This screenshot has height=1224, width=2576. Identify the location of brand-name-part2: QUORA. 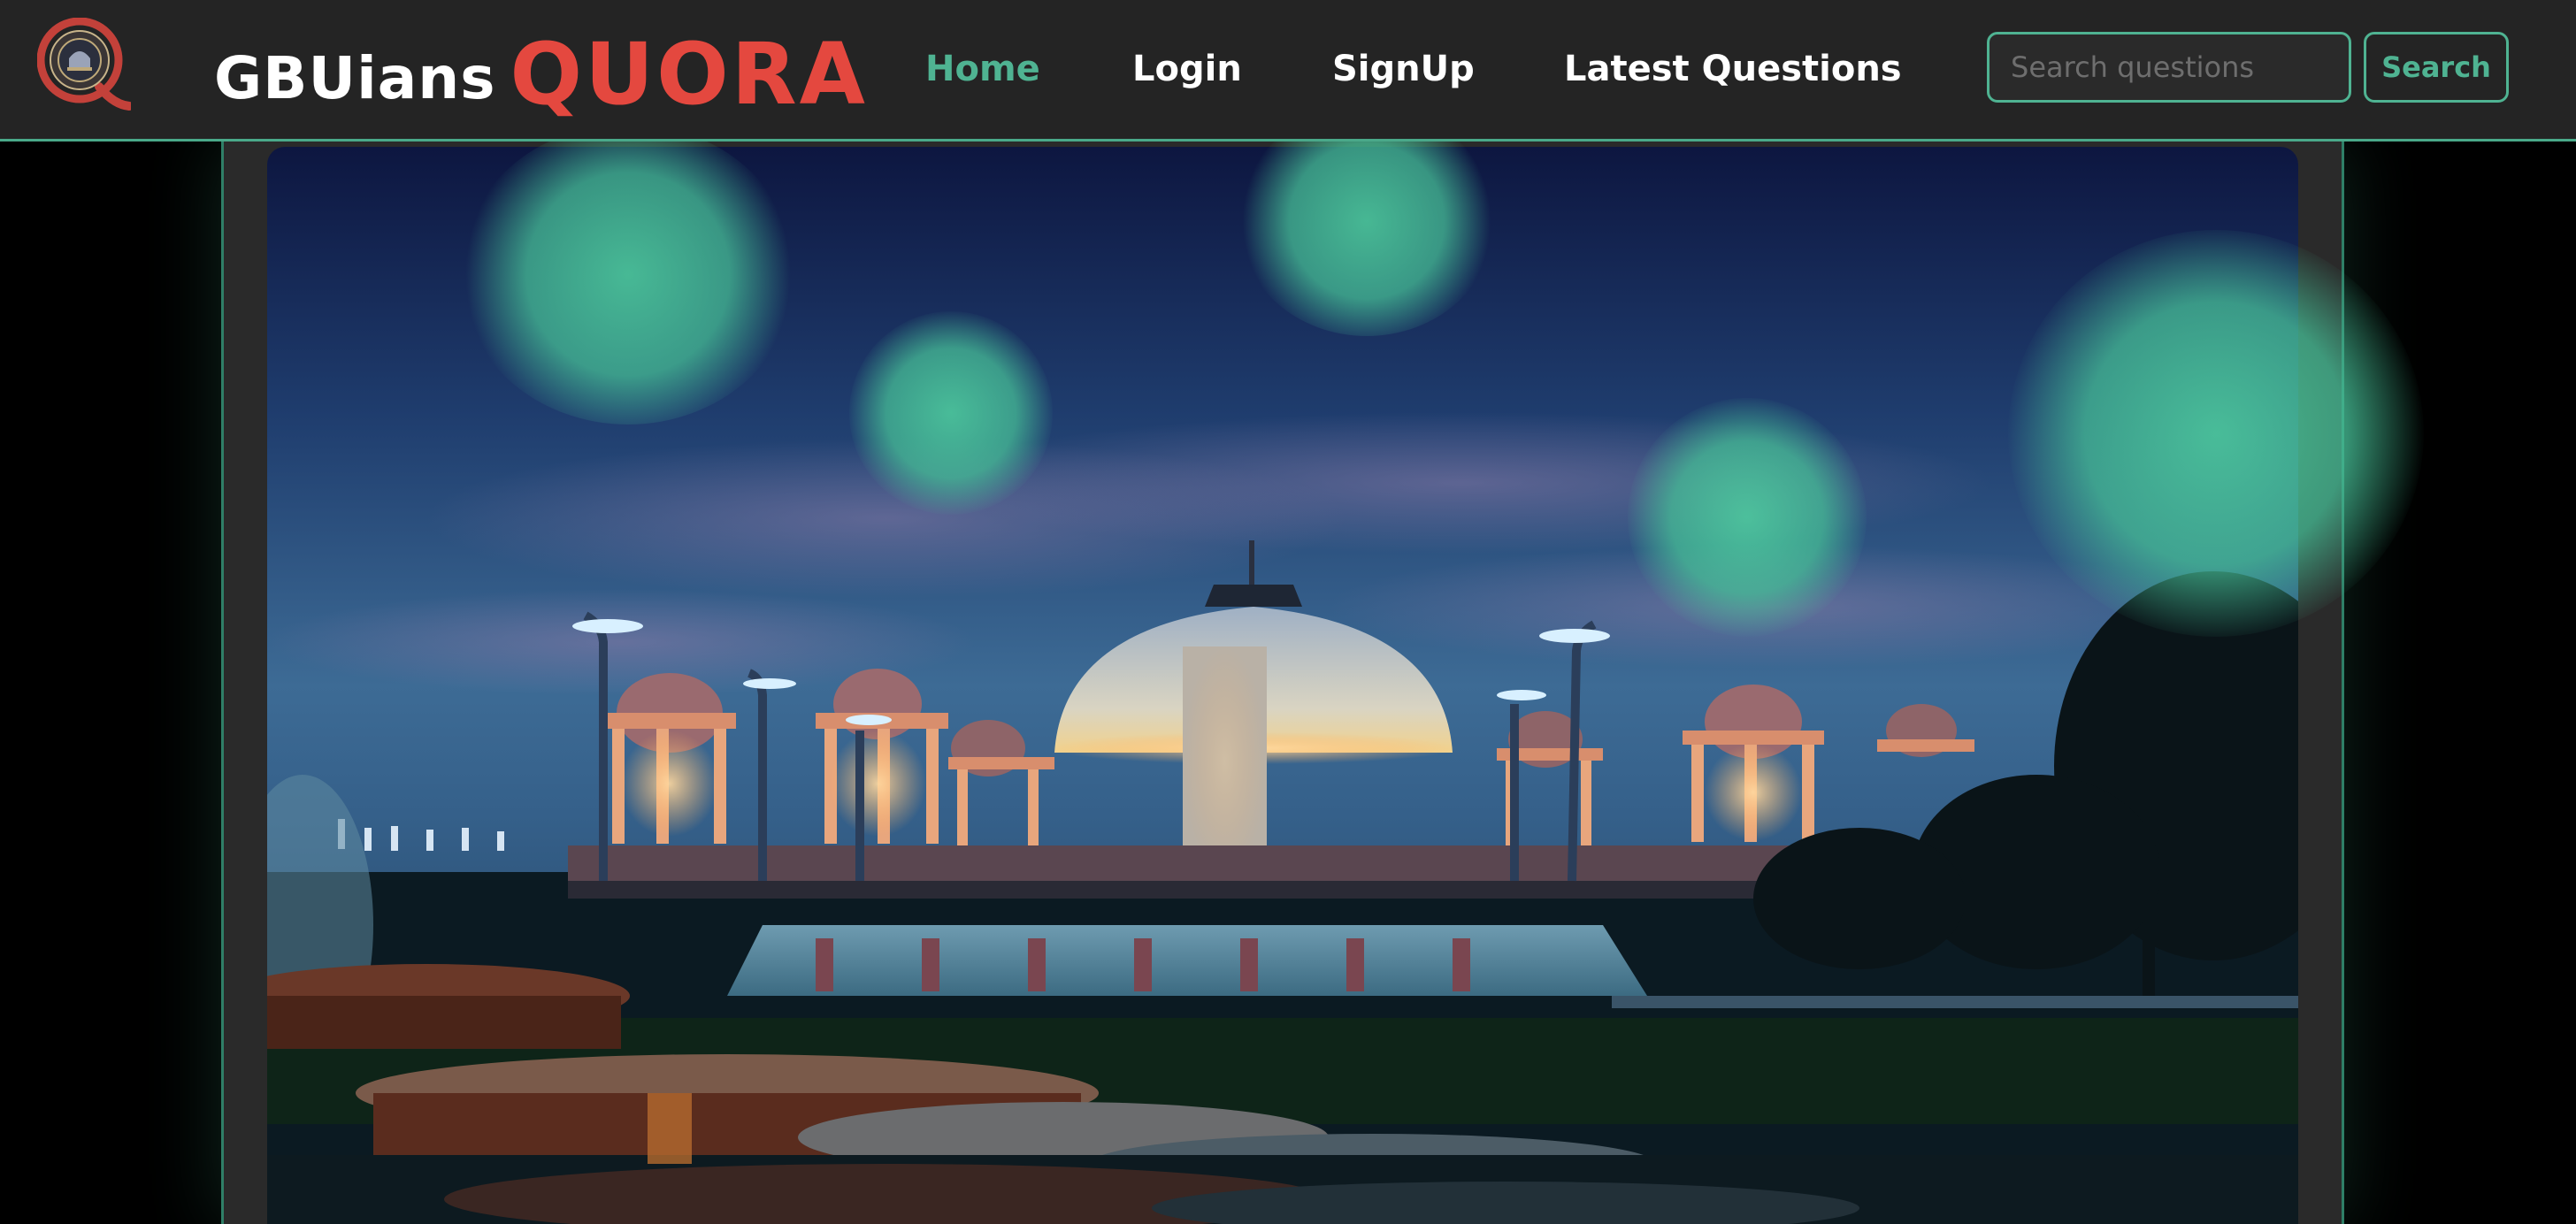
(689, 74).